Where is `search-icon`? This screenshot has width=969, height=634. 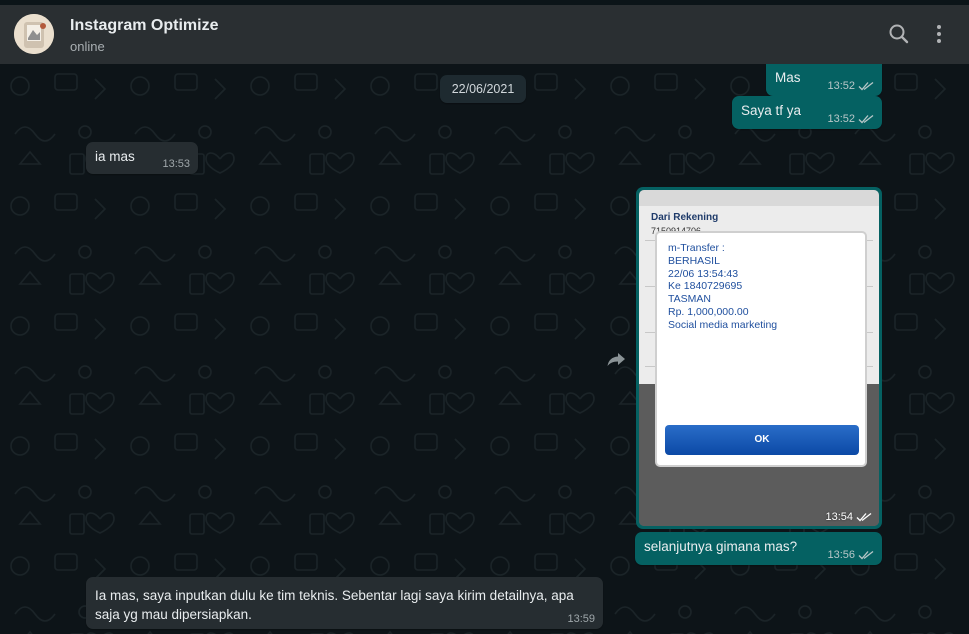 search-icon is located at coordinates (899, 34).